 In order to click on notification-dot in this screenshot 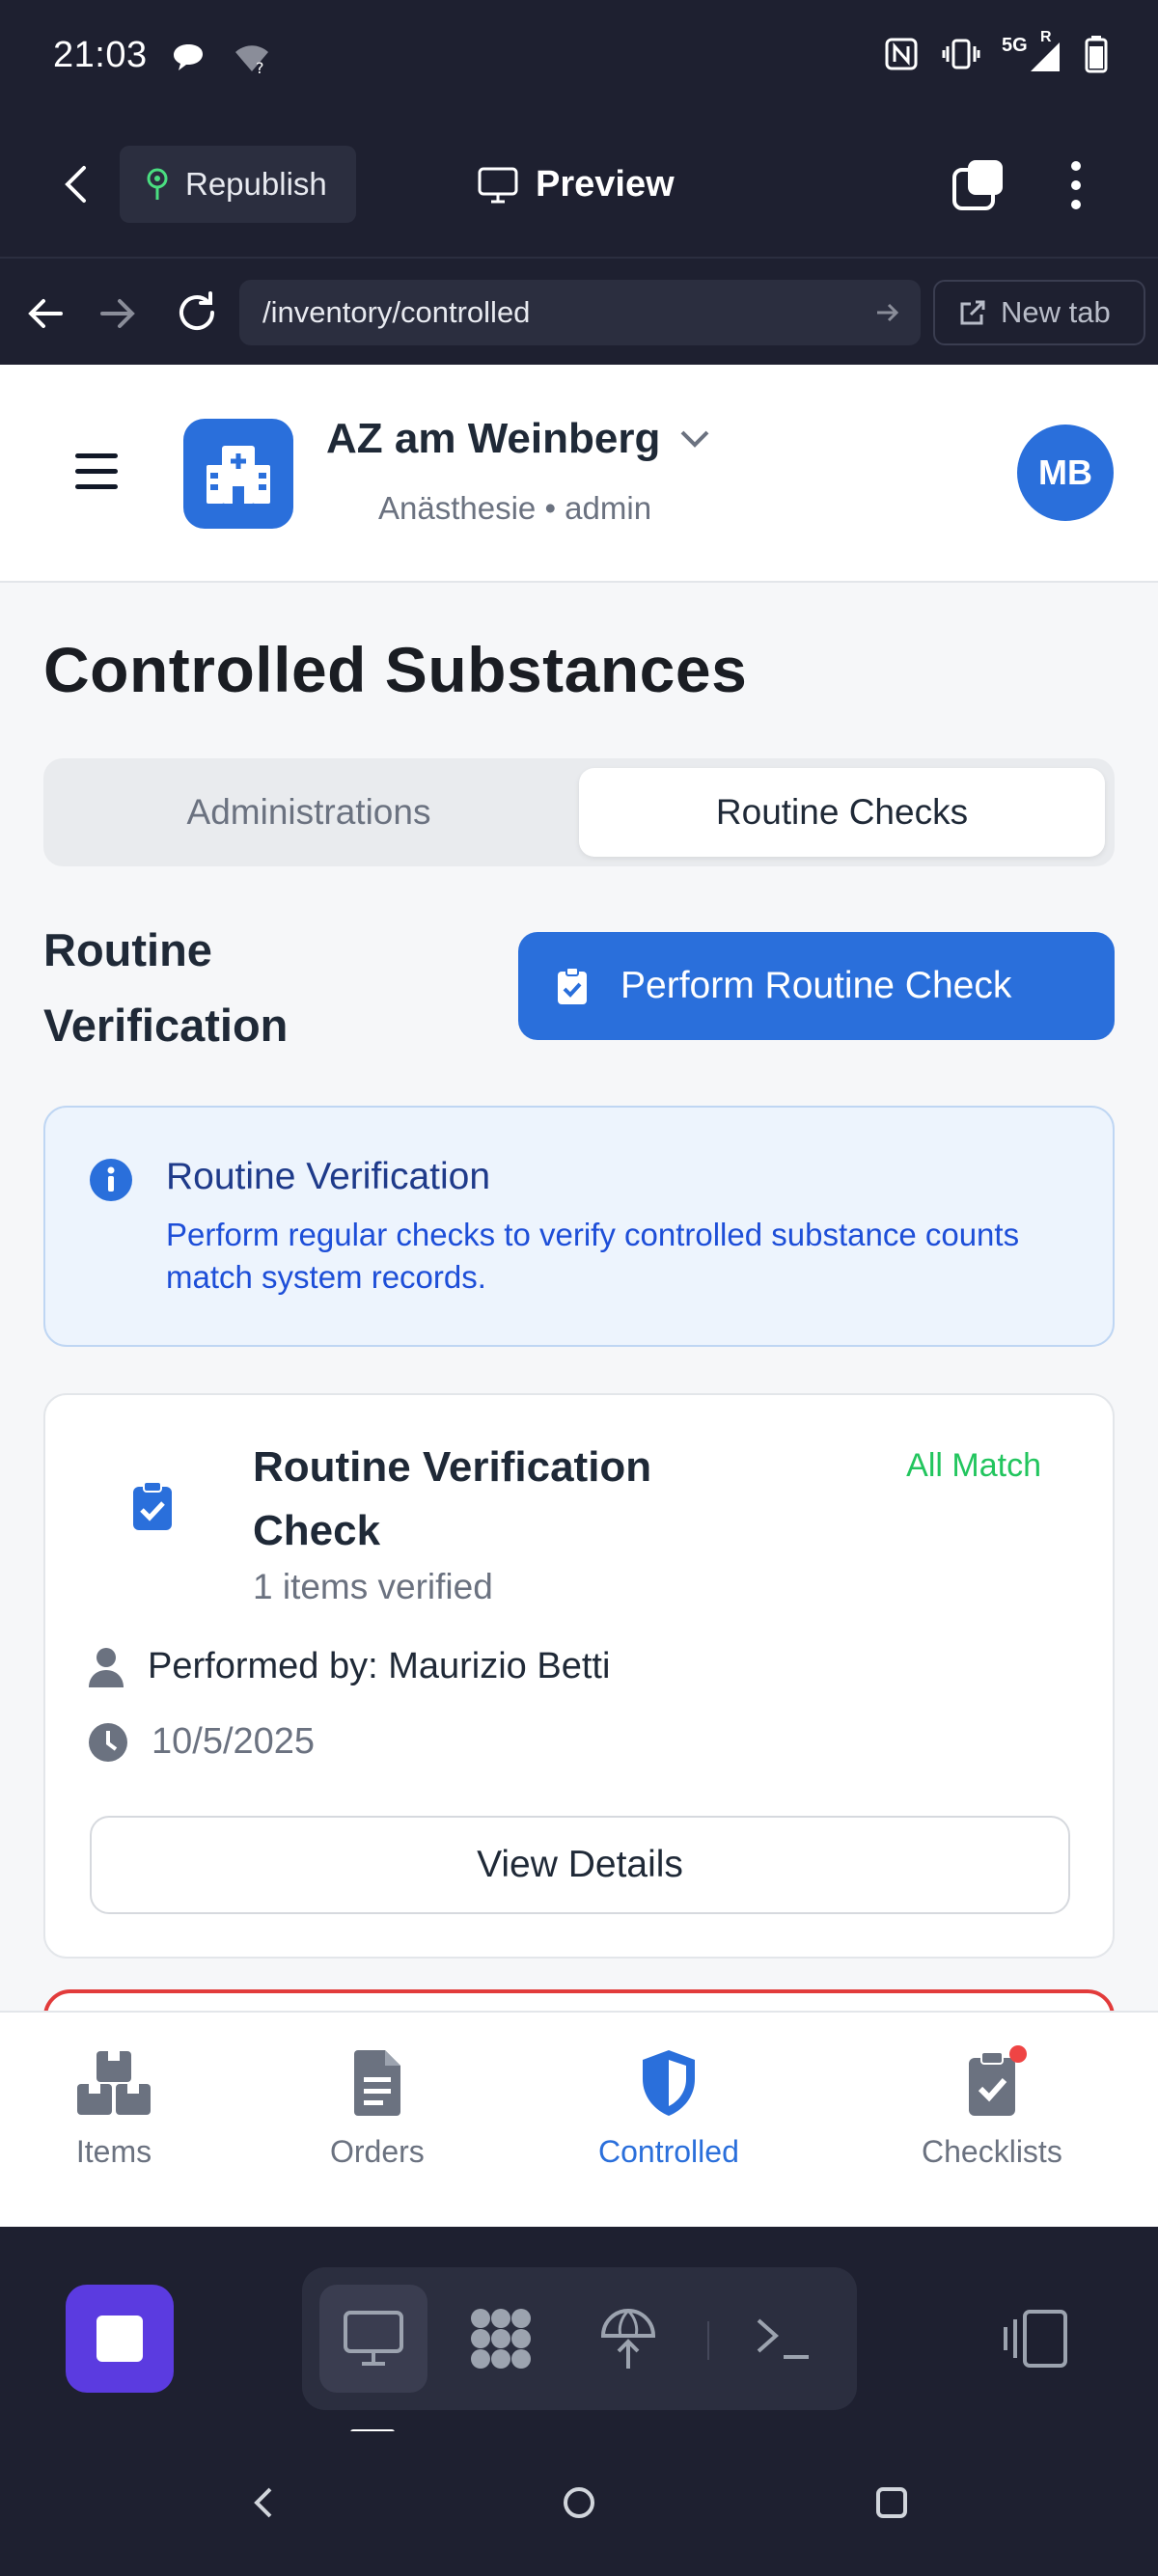, I will do `click(1017, 2054)`.